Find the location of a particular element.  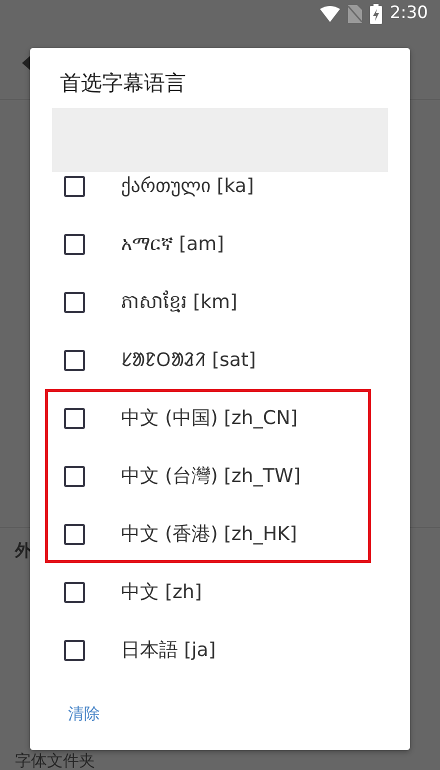

status-time: 2:30 is located at coordinates (409, 14).